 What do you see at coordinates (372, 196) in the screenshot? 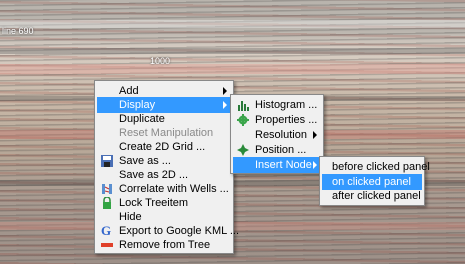
I see `menu-item-after-clicked-panel: after clicked panel` at bounding box center [372, 196].